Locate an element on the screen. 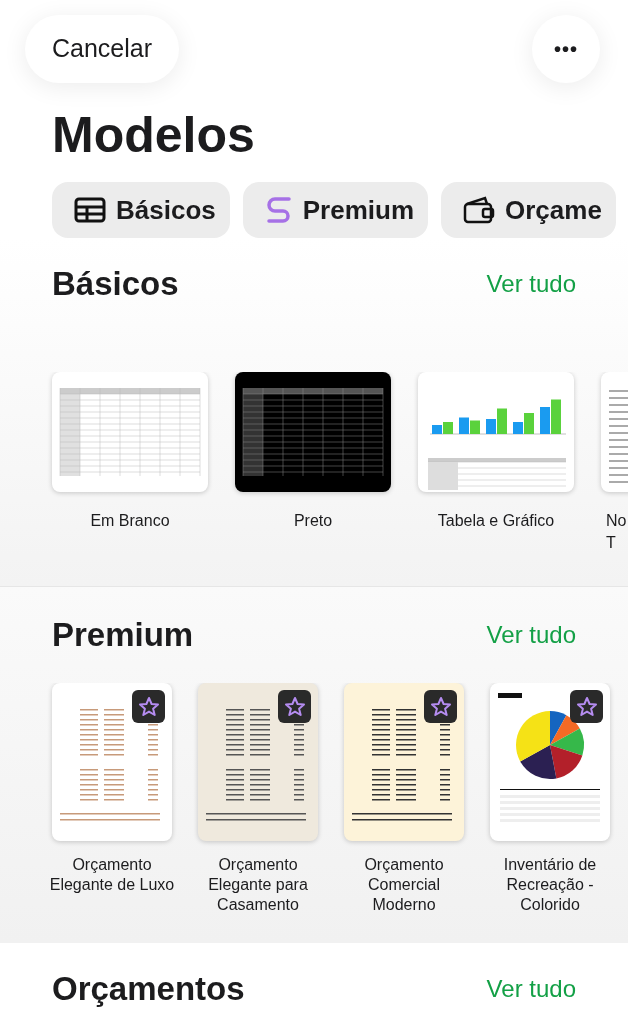  cancel-button: Cancelar is located at coordinates (102, 49).